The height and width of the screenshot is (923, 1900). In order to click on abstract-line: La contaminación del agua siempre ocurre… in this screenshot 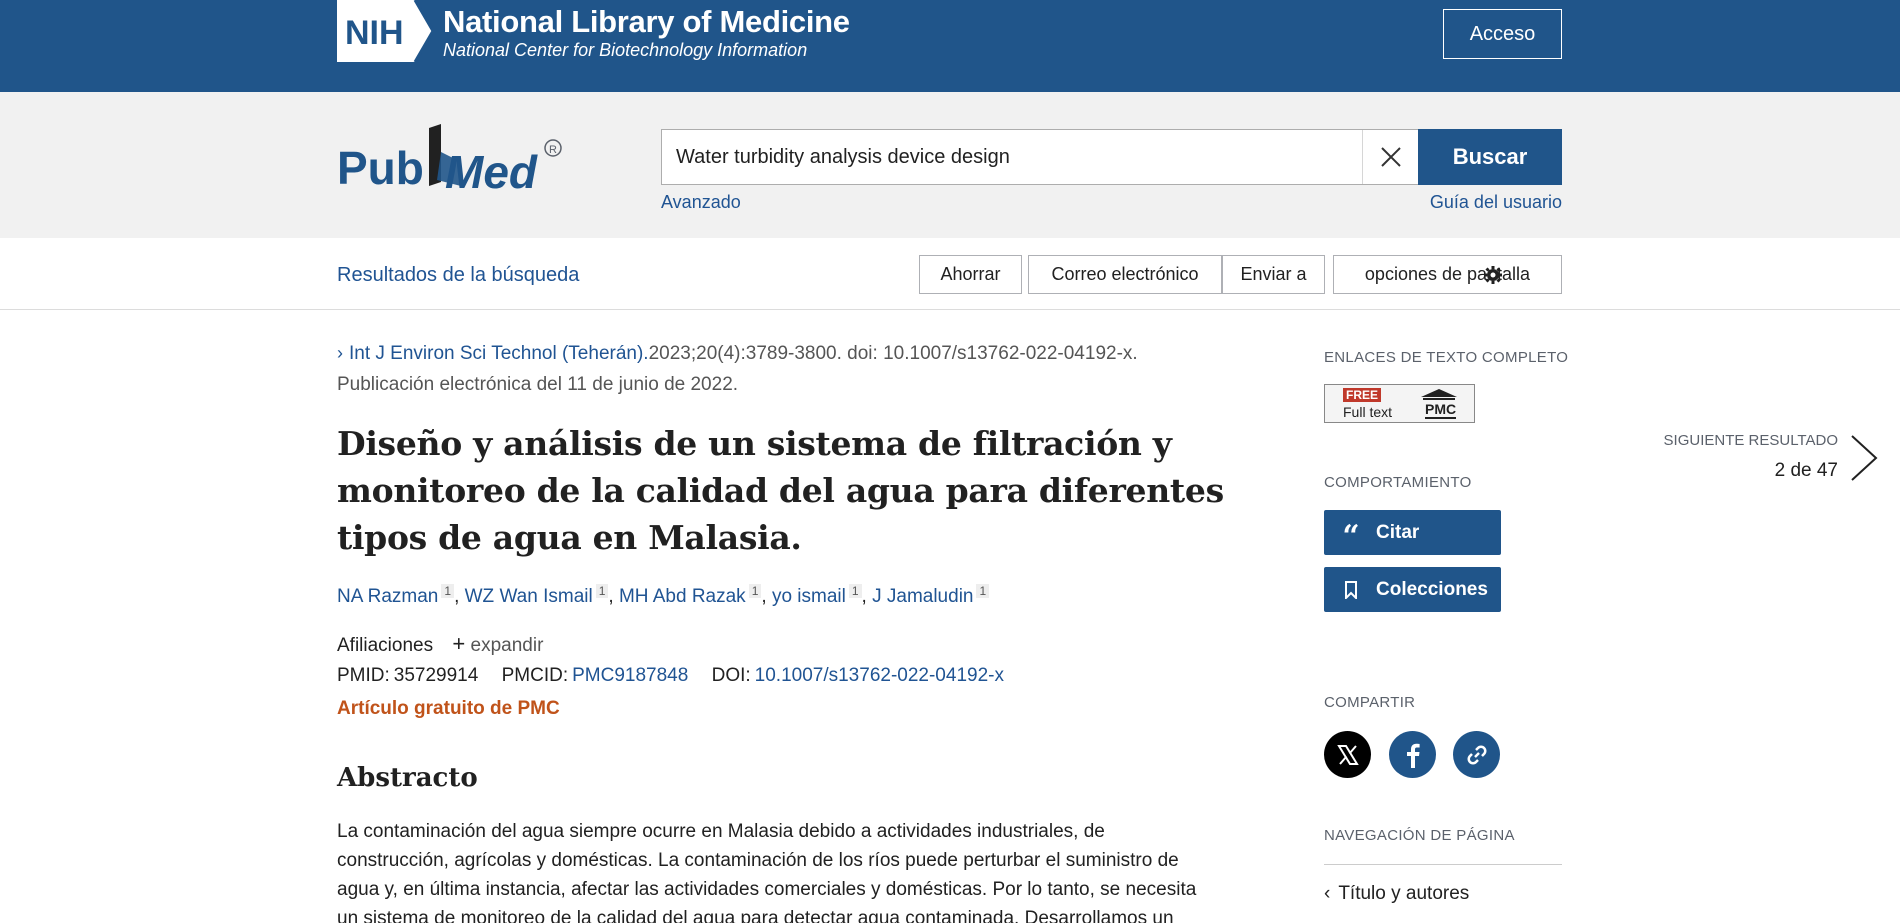, I will do `click(721, 831)`.